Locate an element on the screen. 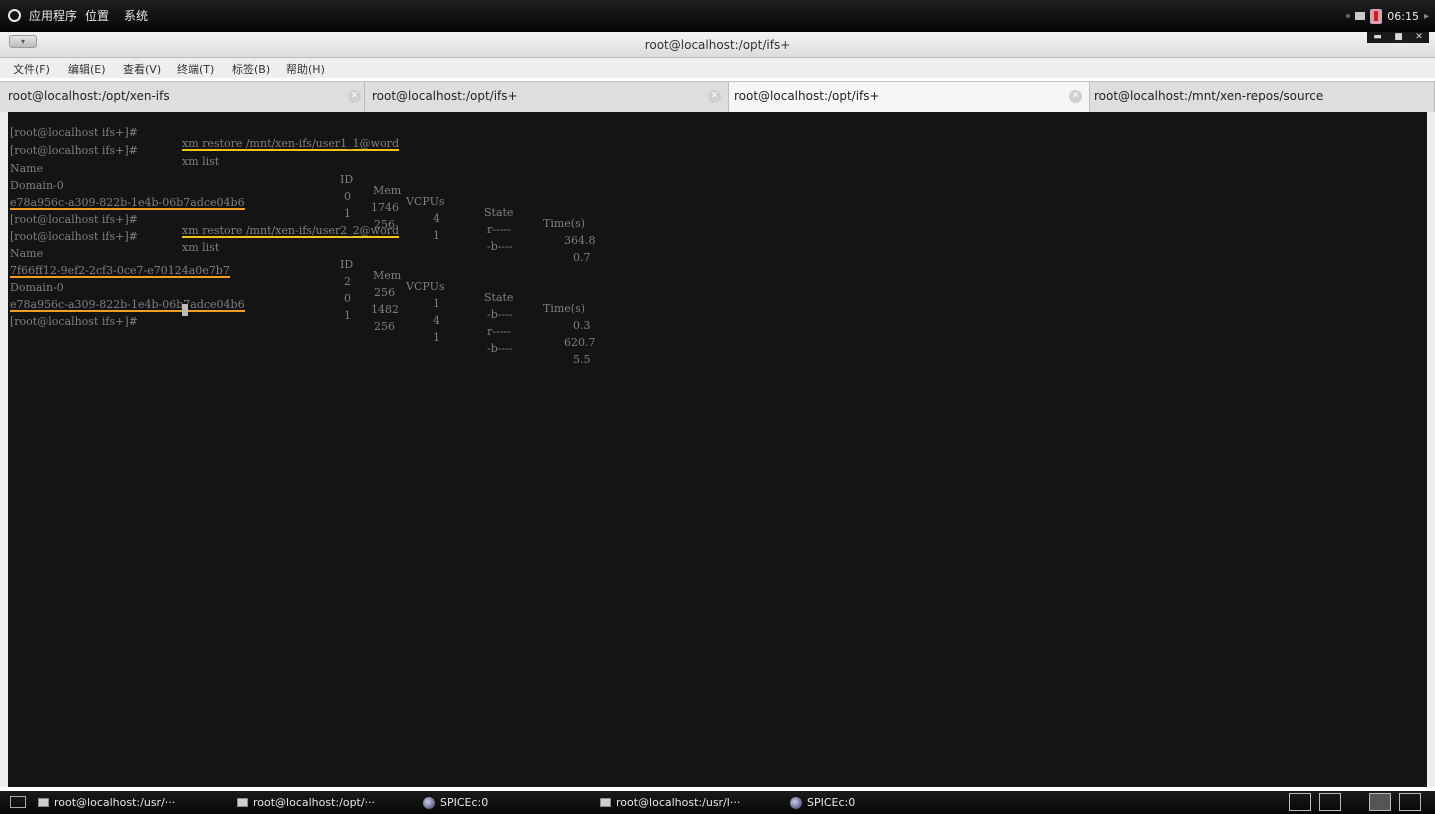  menu-terminal: 终端(T) is located at coordinates (195, 69).